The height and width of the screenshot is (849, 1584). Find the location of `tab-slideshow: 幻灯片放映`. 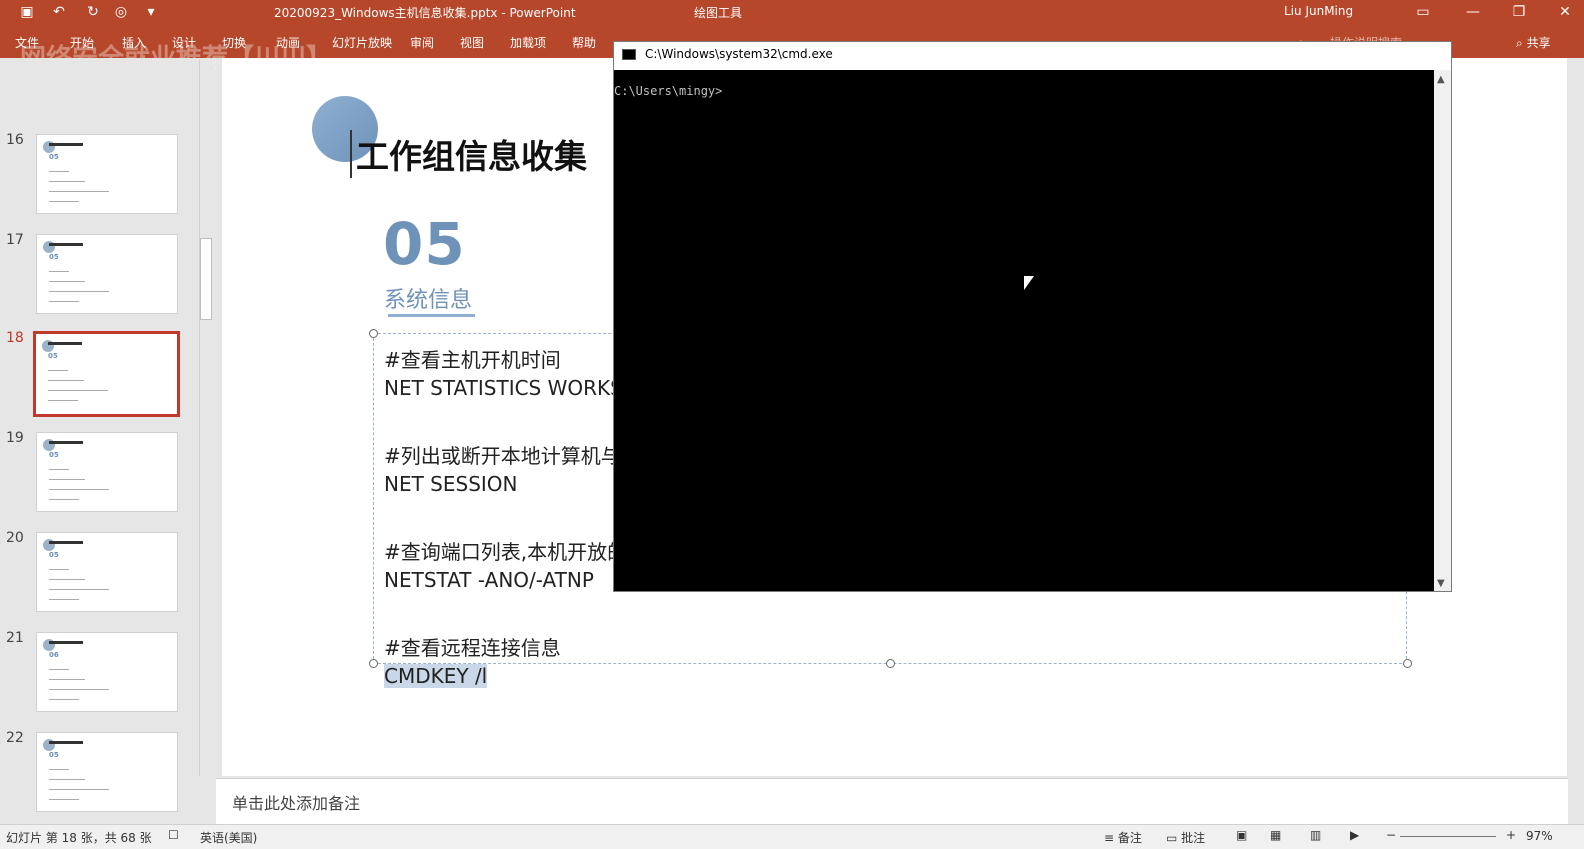

tab-slideshow: 幻灯片放映 is located at coordinates (362, 42).